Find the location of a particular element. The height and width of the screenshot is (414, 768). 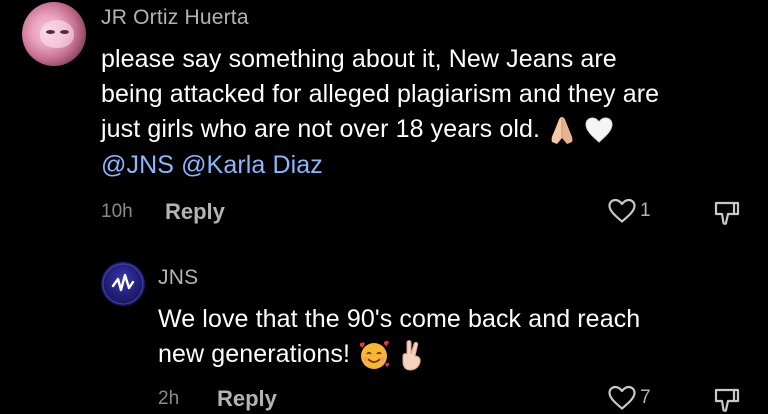

white-heart-emoji is located at coordinates (599, 130).